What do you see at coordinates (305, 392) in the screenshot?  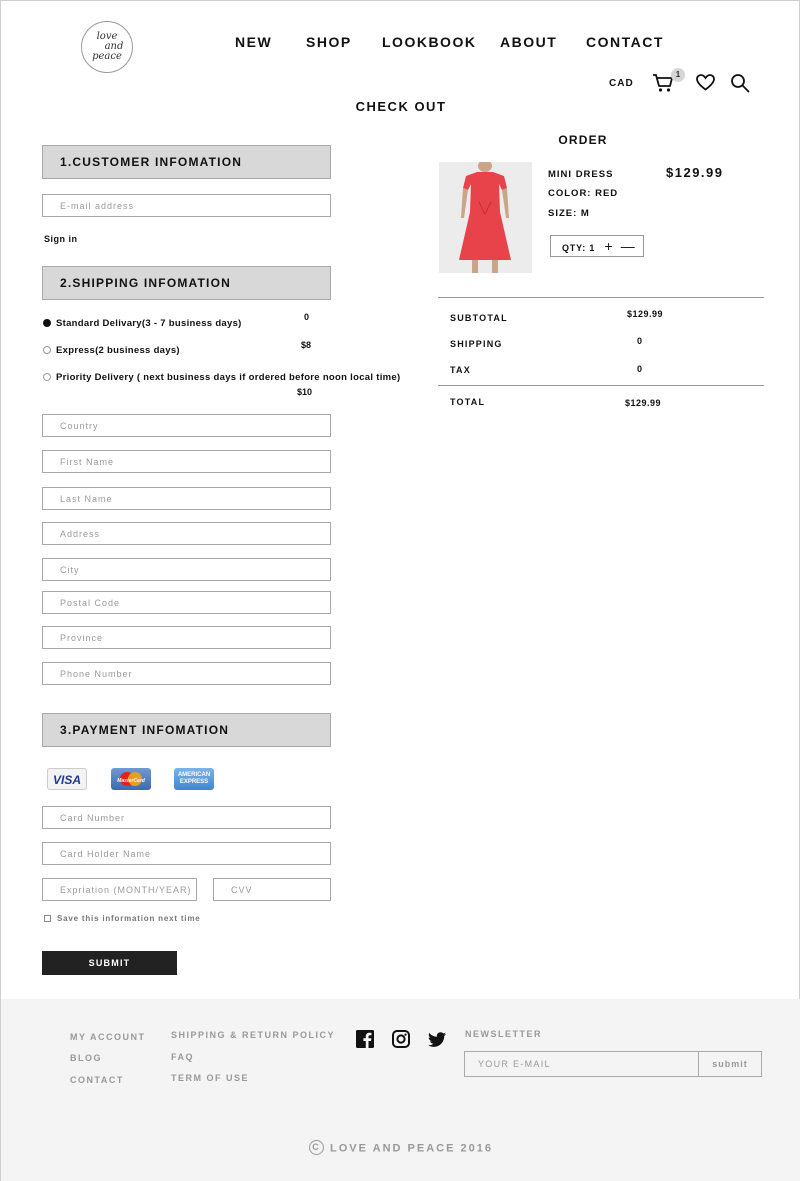 I see `shipping-priority-price: $10` at bounding box center [305, 392].